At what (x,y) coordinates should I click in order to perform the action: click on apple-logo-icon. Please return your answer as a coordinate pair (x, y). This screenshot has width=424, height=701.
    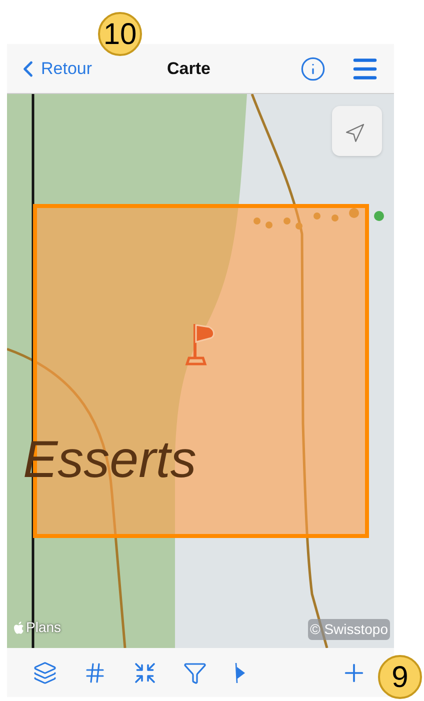
    Looking at the image, I should click on (19, 627).